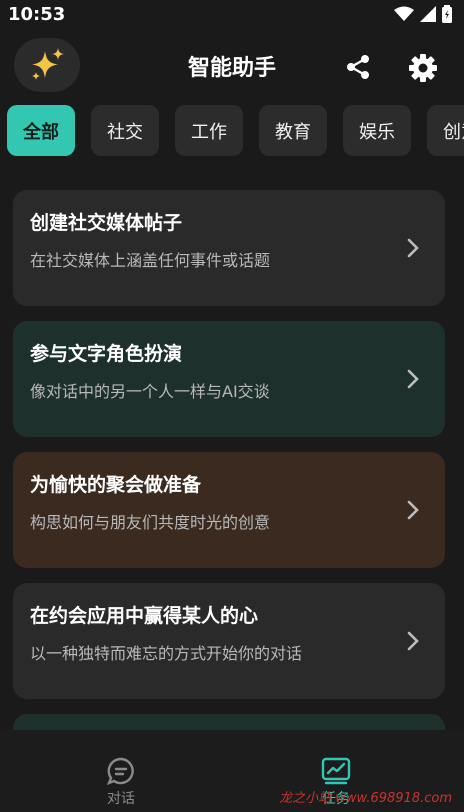  Describe the element at coordinates (125, 130) in the screenshot. I see `tab-social: 社交` at that location.